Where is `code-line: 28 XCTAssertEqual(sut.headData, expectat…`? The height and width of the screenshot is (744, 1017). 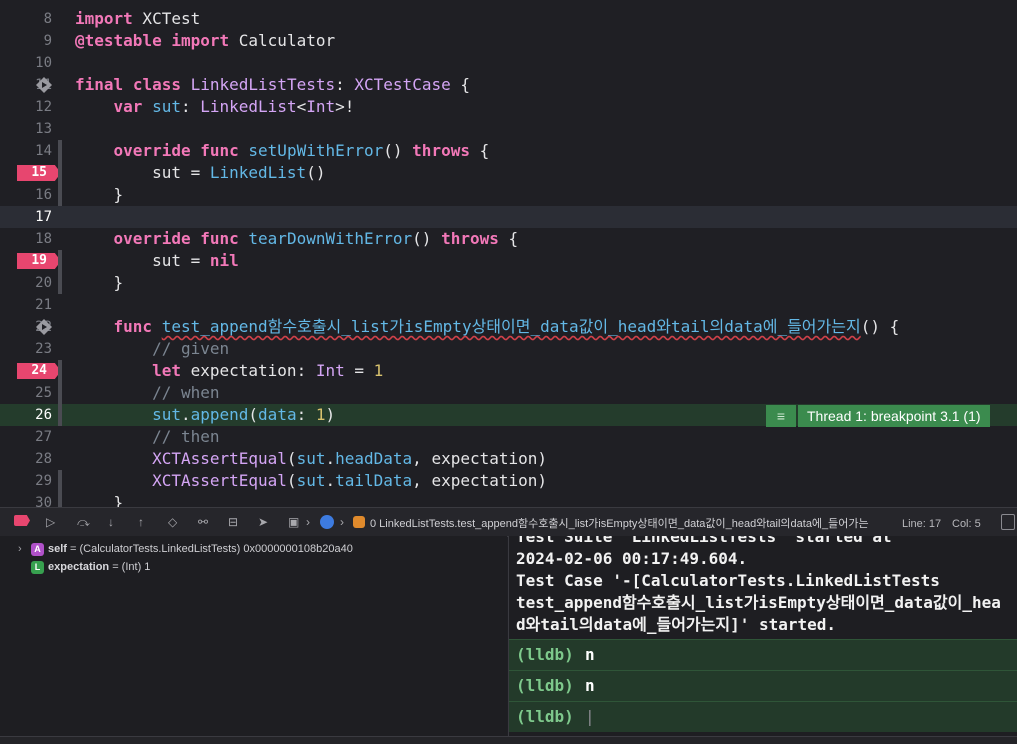 code-line: 28 XCTAssertEqual(sut.headData, expectat… is located at coordinates (508, 459).